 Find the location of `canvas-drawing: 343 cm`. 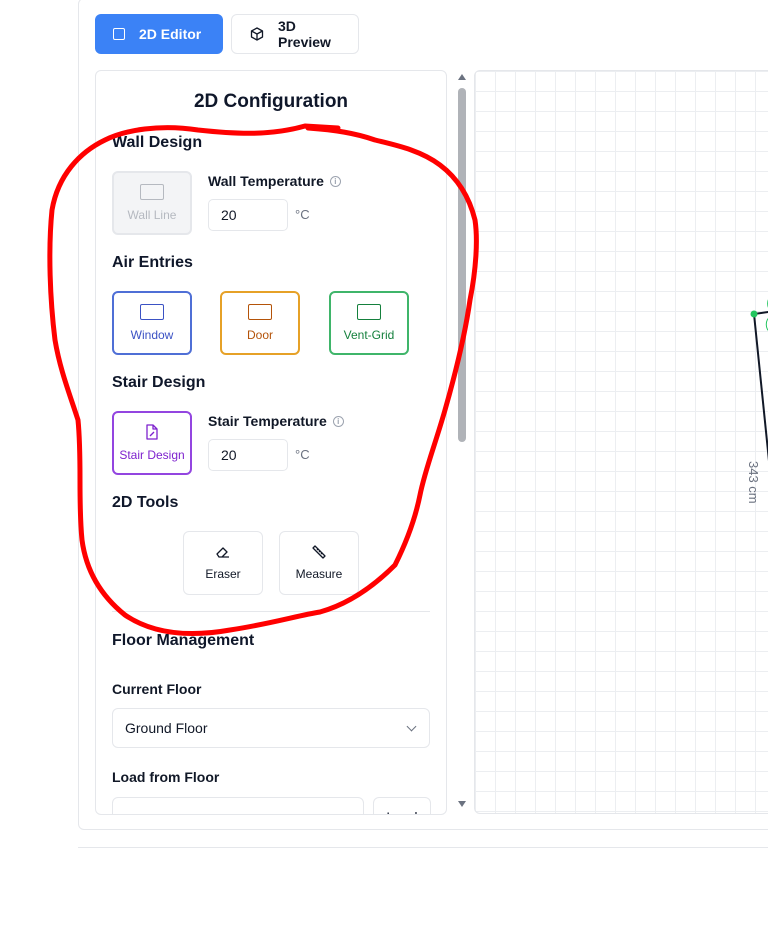

canvas-drawing: 343 cm is located at coordinates (757, 401).